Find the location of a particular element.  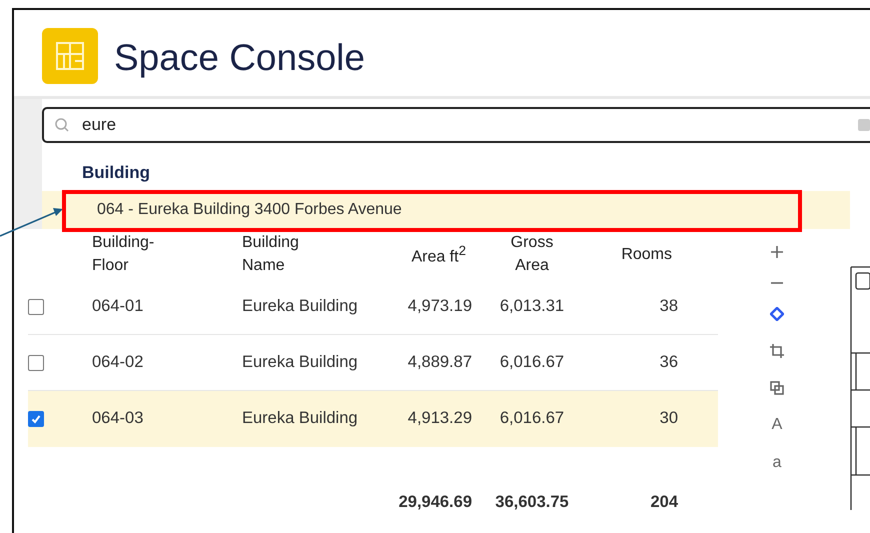

annotation-arrow is located at coordinates (32, 222).